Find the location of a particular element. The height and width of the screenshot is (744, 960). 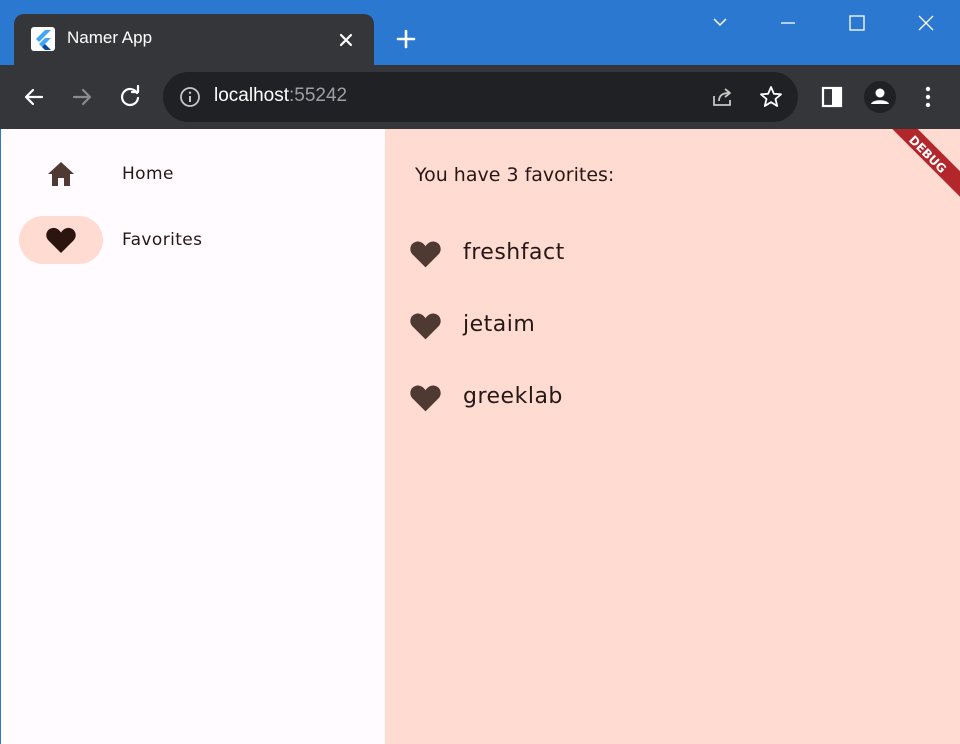

arrow-right-icon is located at coordinates (82, 97).